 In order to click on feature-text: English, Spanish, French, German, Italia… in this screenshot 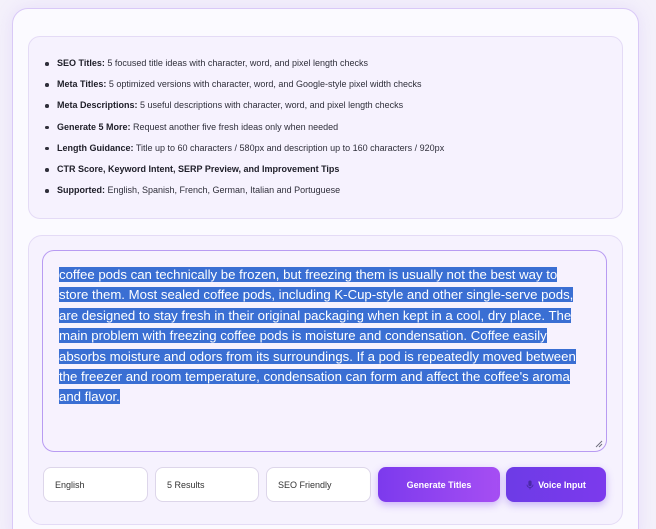, I will do `click(223, 190)`.